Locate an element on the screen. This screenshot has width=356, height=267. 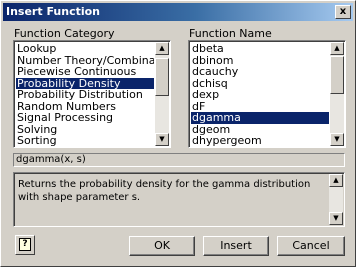
list-item: dchisq is located at coordinates (260, 84).